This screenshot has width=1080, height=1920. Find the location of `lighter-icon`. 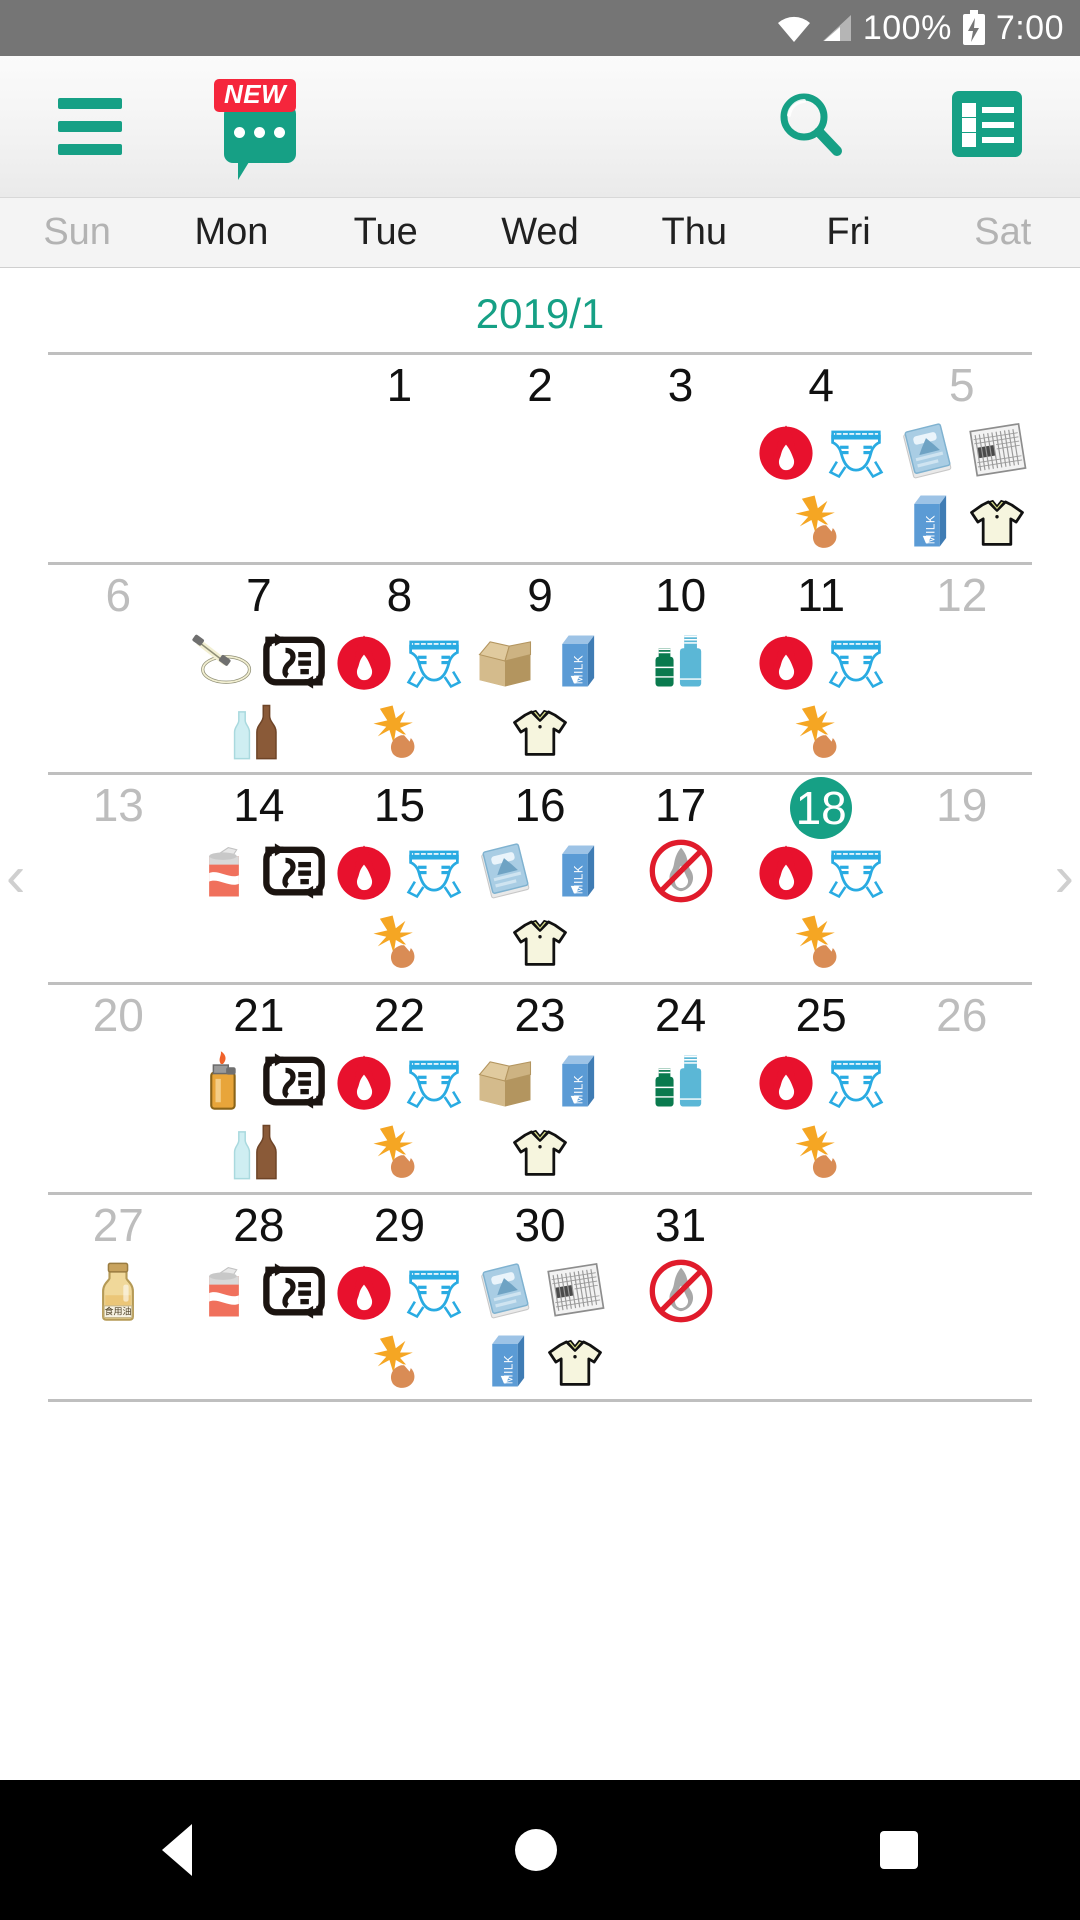

lighter-icon is located at coordinates (224, 1081).